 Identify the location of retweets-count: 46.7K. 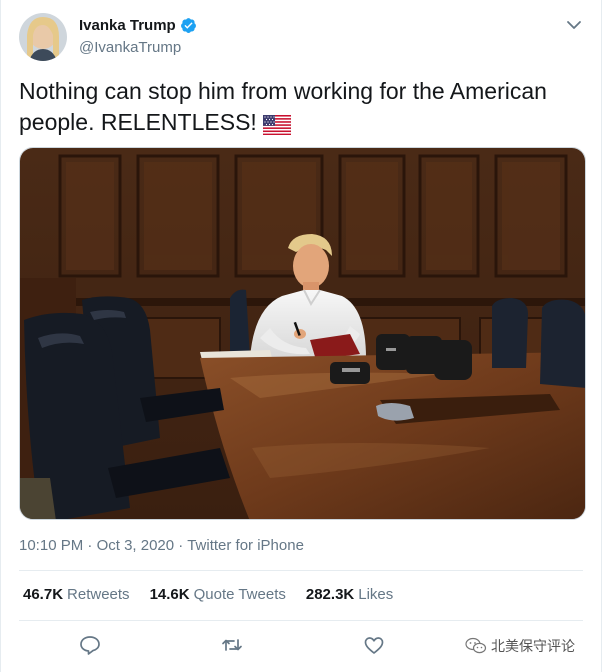
(43, 594).